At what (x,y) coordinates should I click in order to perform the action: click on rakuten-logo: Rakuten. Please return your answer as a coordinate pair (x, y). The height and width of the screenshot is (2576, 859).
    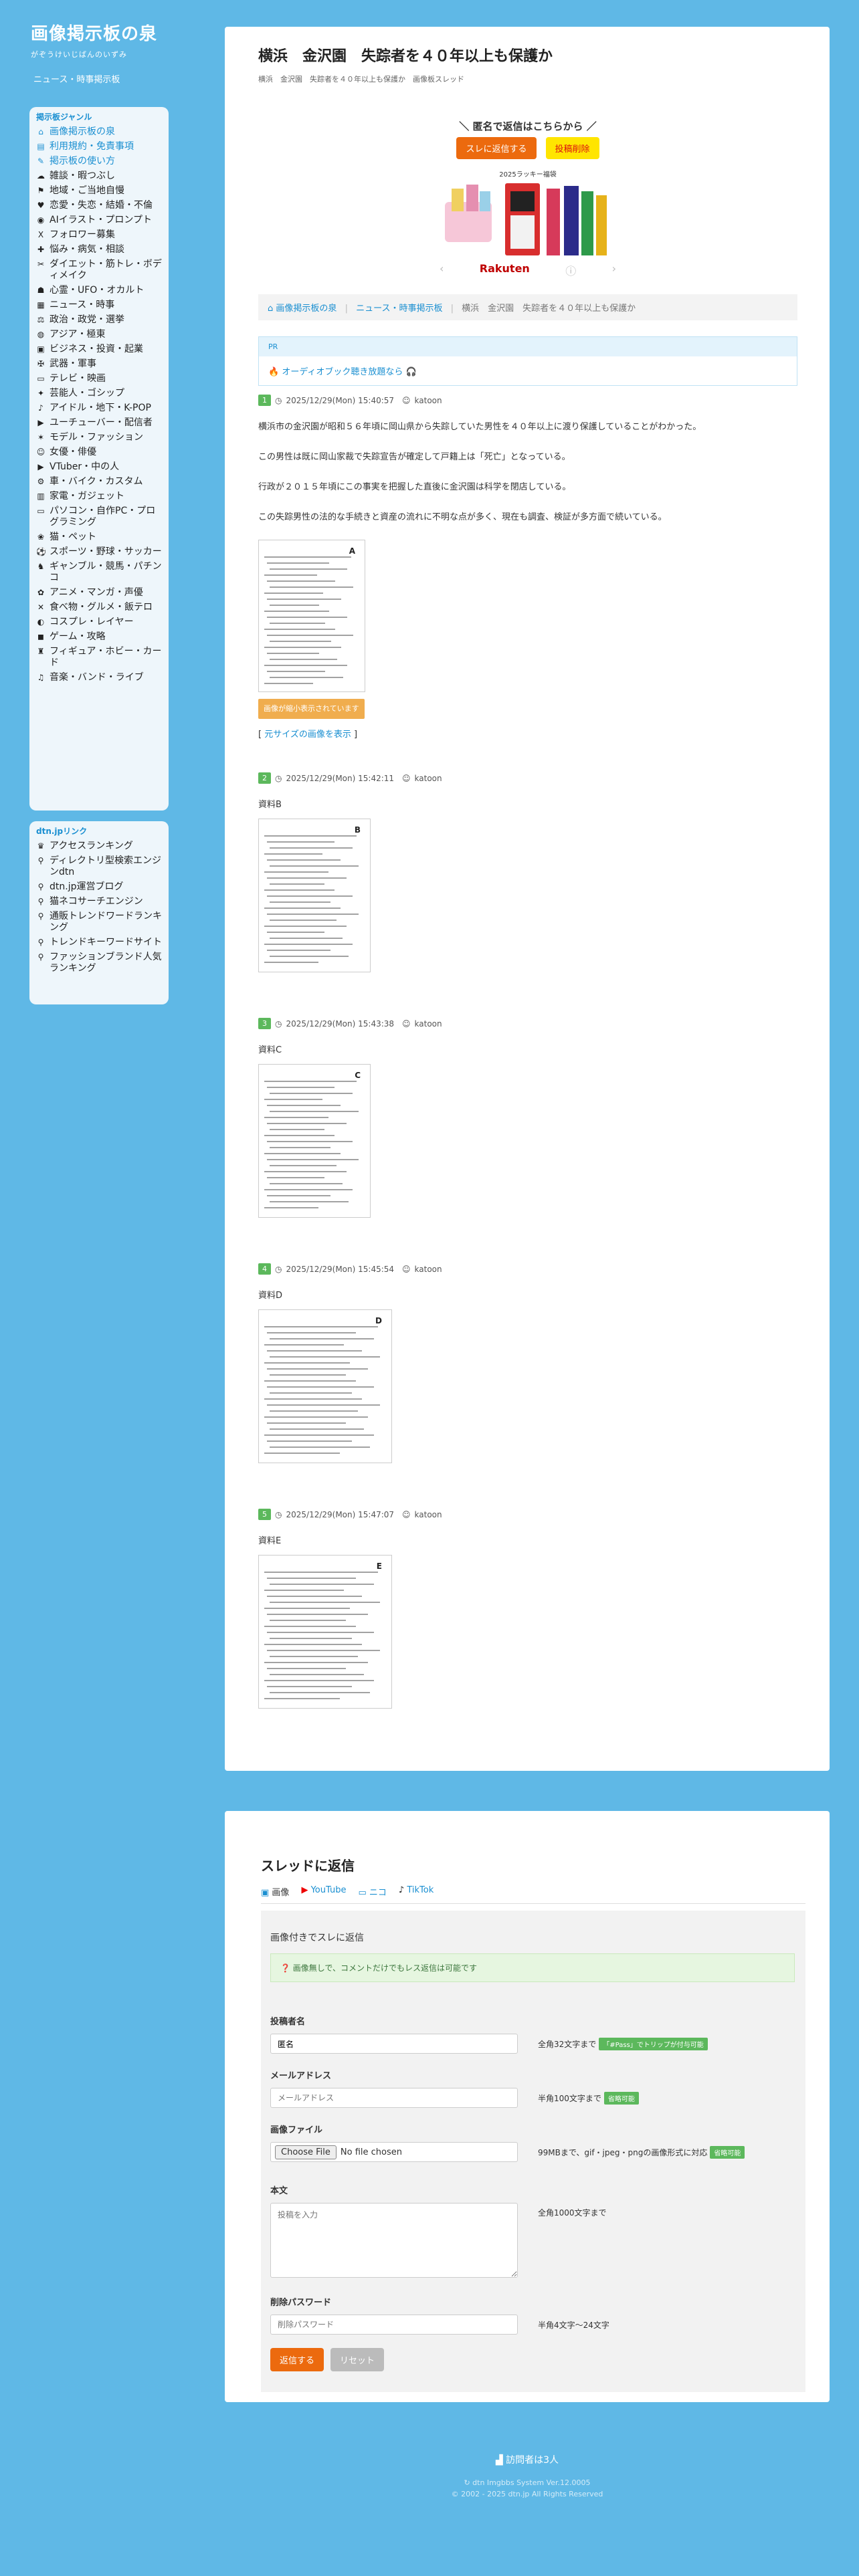
    Looking at the image, I should click on (505, 270).